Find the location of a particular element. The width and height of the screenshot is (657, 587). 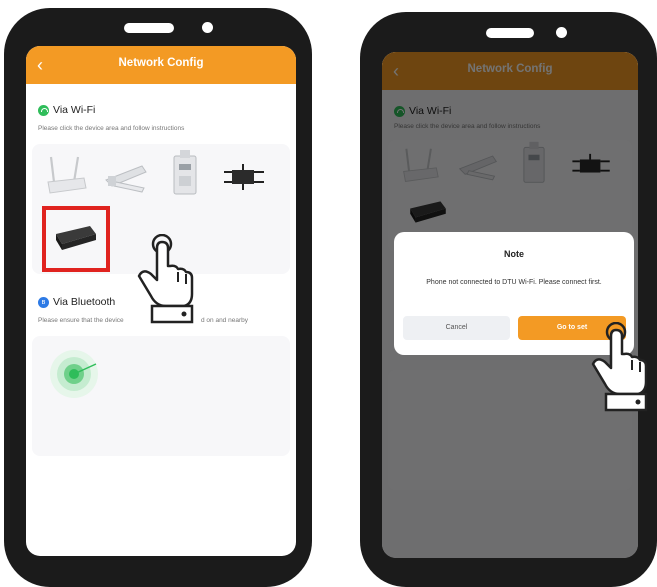

app-header: ‹ Network Config is located at coordinates (161, 65).